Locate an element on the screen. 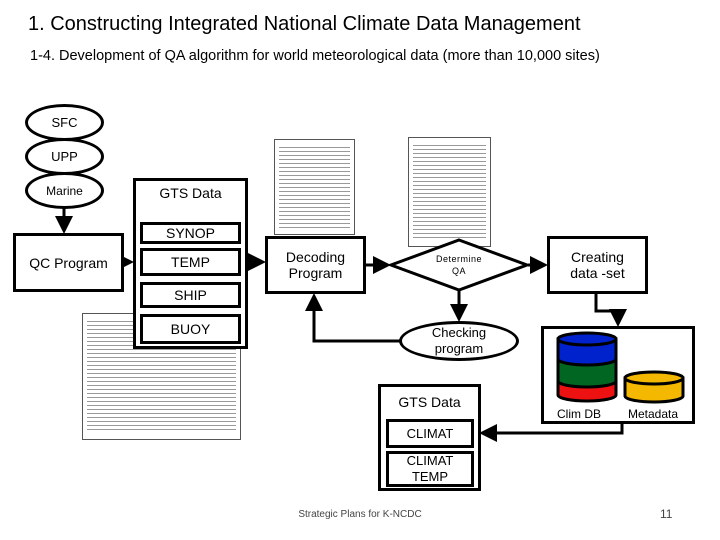 The height and width of the screenshot is (540, 720). determine-qa-label: Determine QA is located at coordinates (458, 265).